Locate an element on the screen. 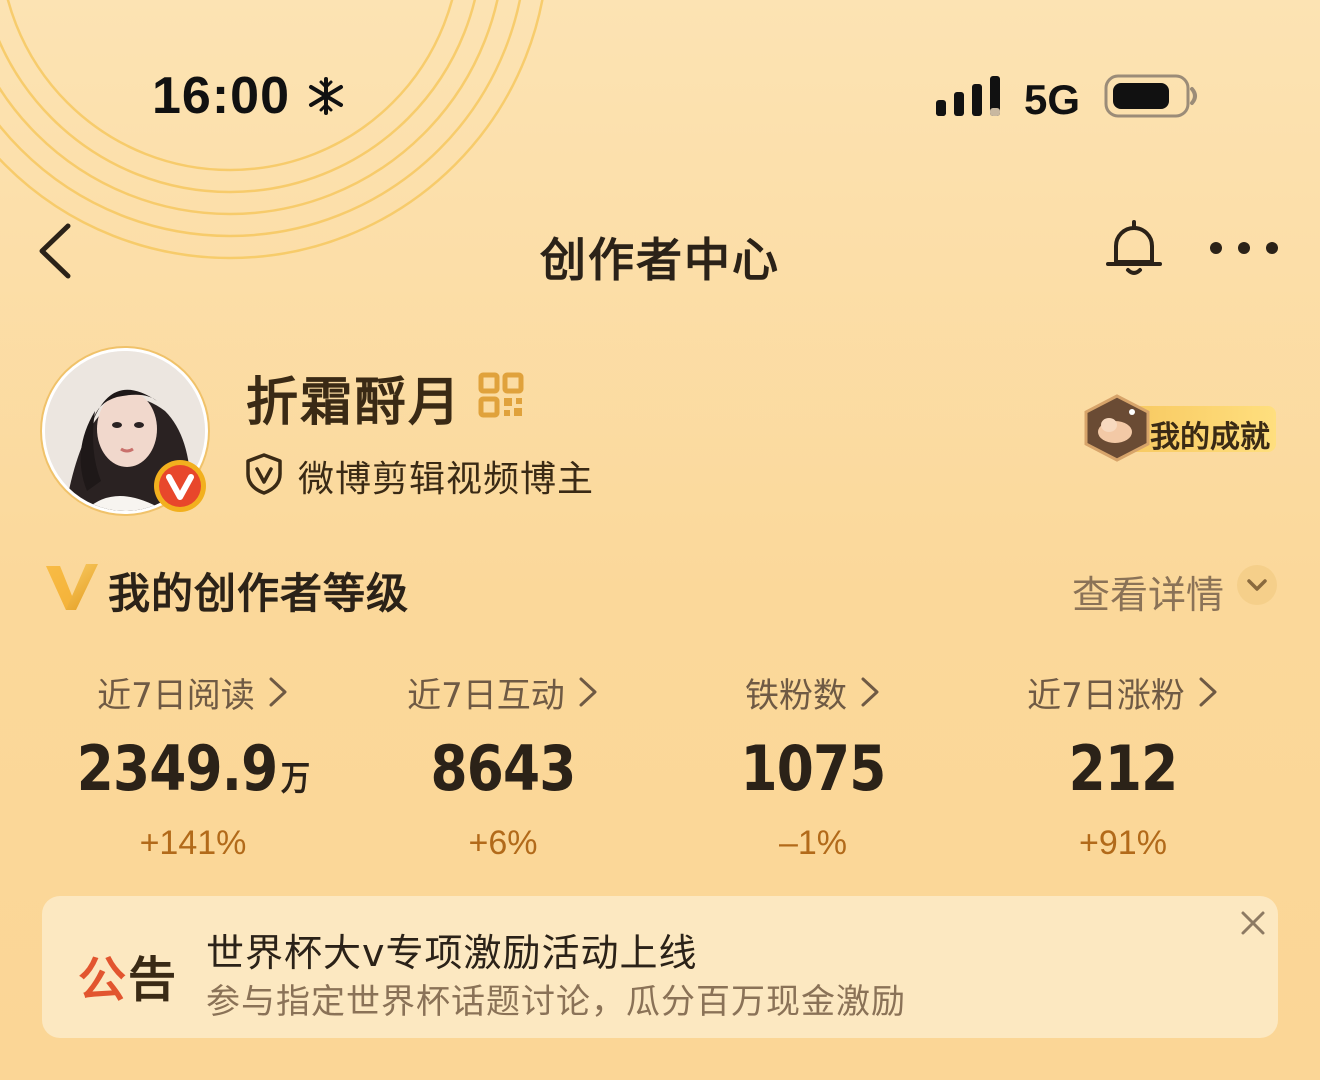 The width and height of the screenshot is (1320, 1080). cellular-signal-icon is located at coordinates (968, 96).